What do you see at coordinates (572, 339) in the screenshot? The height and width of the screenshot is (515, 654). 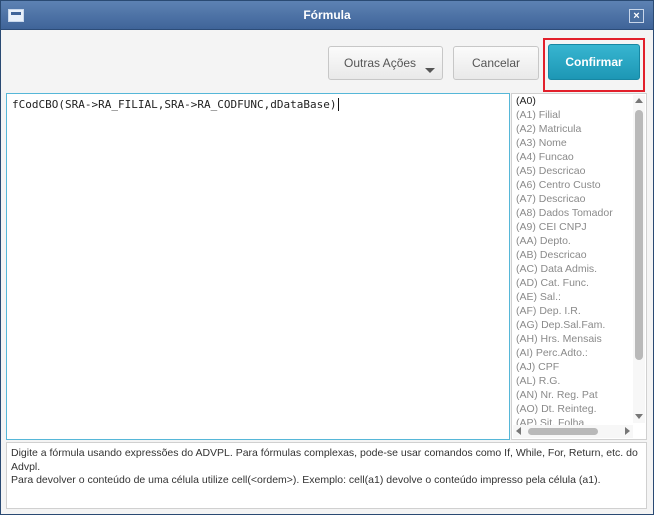 I see `list-item: (AH) Hrs. Mensais` at bounding box center [572, 339].